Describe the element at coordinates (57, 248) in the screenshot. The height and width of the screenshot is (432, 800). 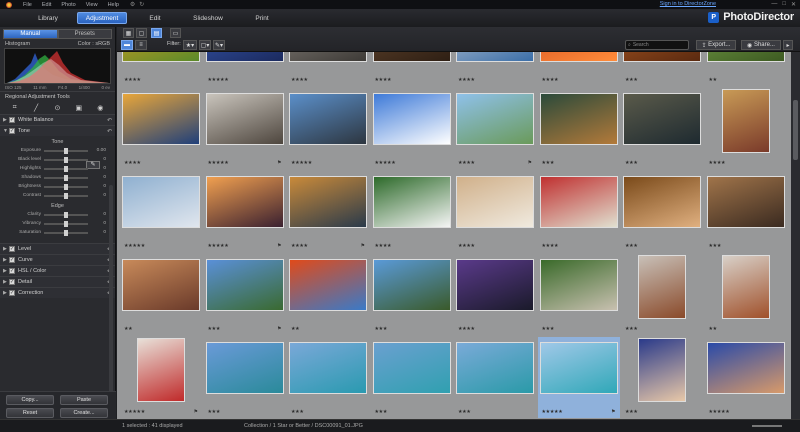
I see `section-level: ▶✓Level↶` at that location.